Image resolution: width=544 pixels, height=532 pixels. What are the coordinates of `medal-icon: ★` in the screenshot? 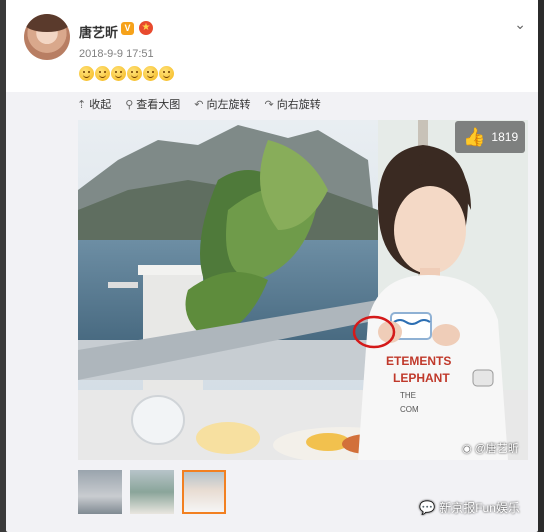 It's located at (146, 28).